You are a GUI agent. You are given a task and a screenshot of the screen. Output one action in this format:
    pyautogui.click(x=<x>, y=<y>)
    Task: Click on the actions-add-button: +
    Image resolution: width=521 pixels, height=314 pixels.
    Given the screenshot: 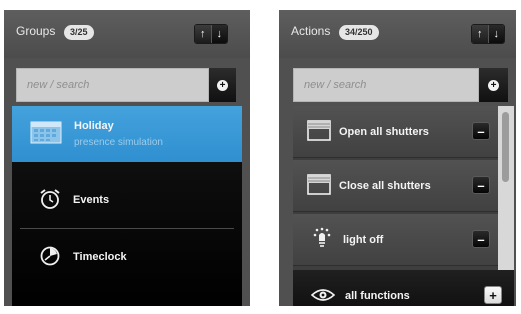 What is the action you would take?
    pyautogui.click(x=493, y=85)
    